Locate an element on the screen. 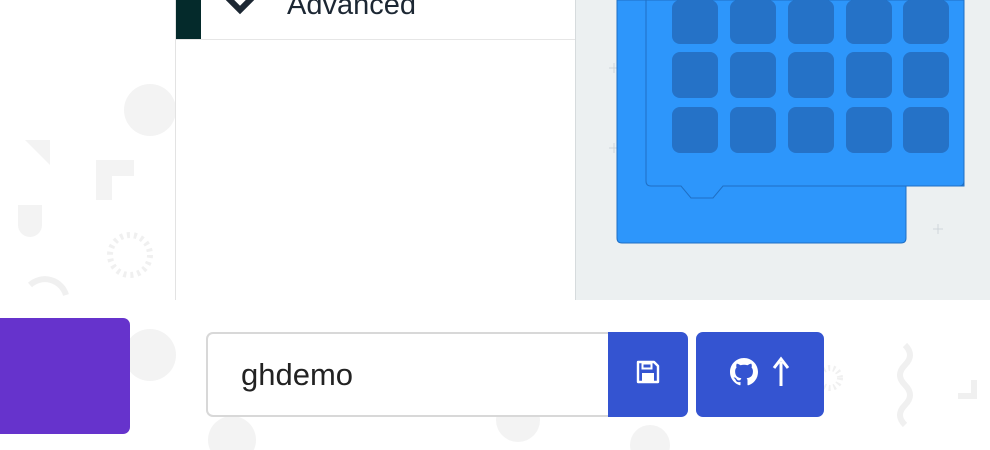 This screenshot has width=990, height=450. category-label: Advanced is located at coordinates (351, 10).